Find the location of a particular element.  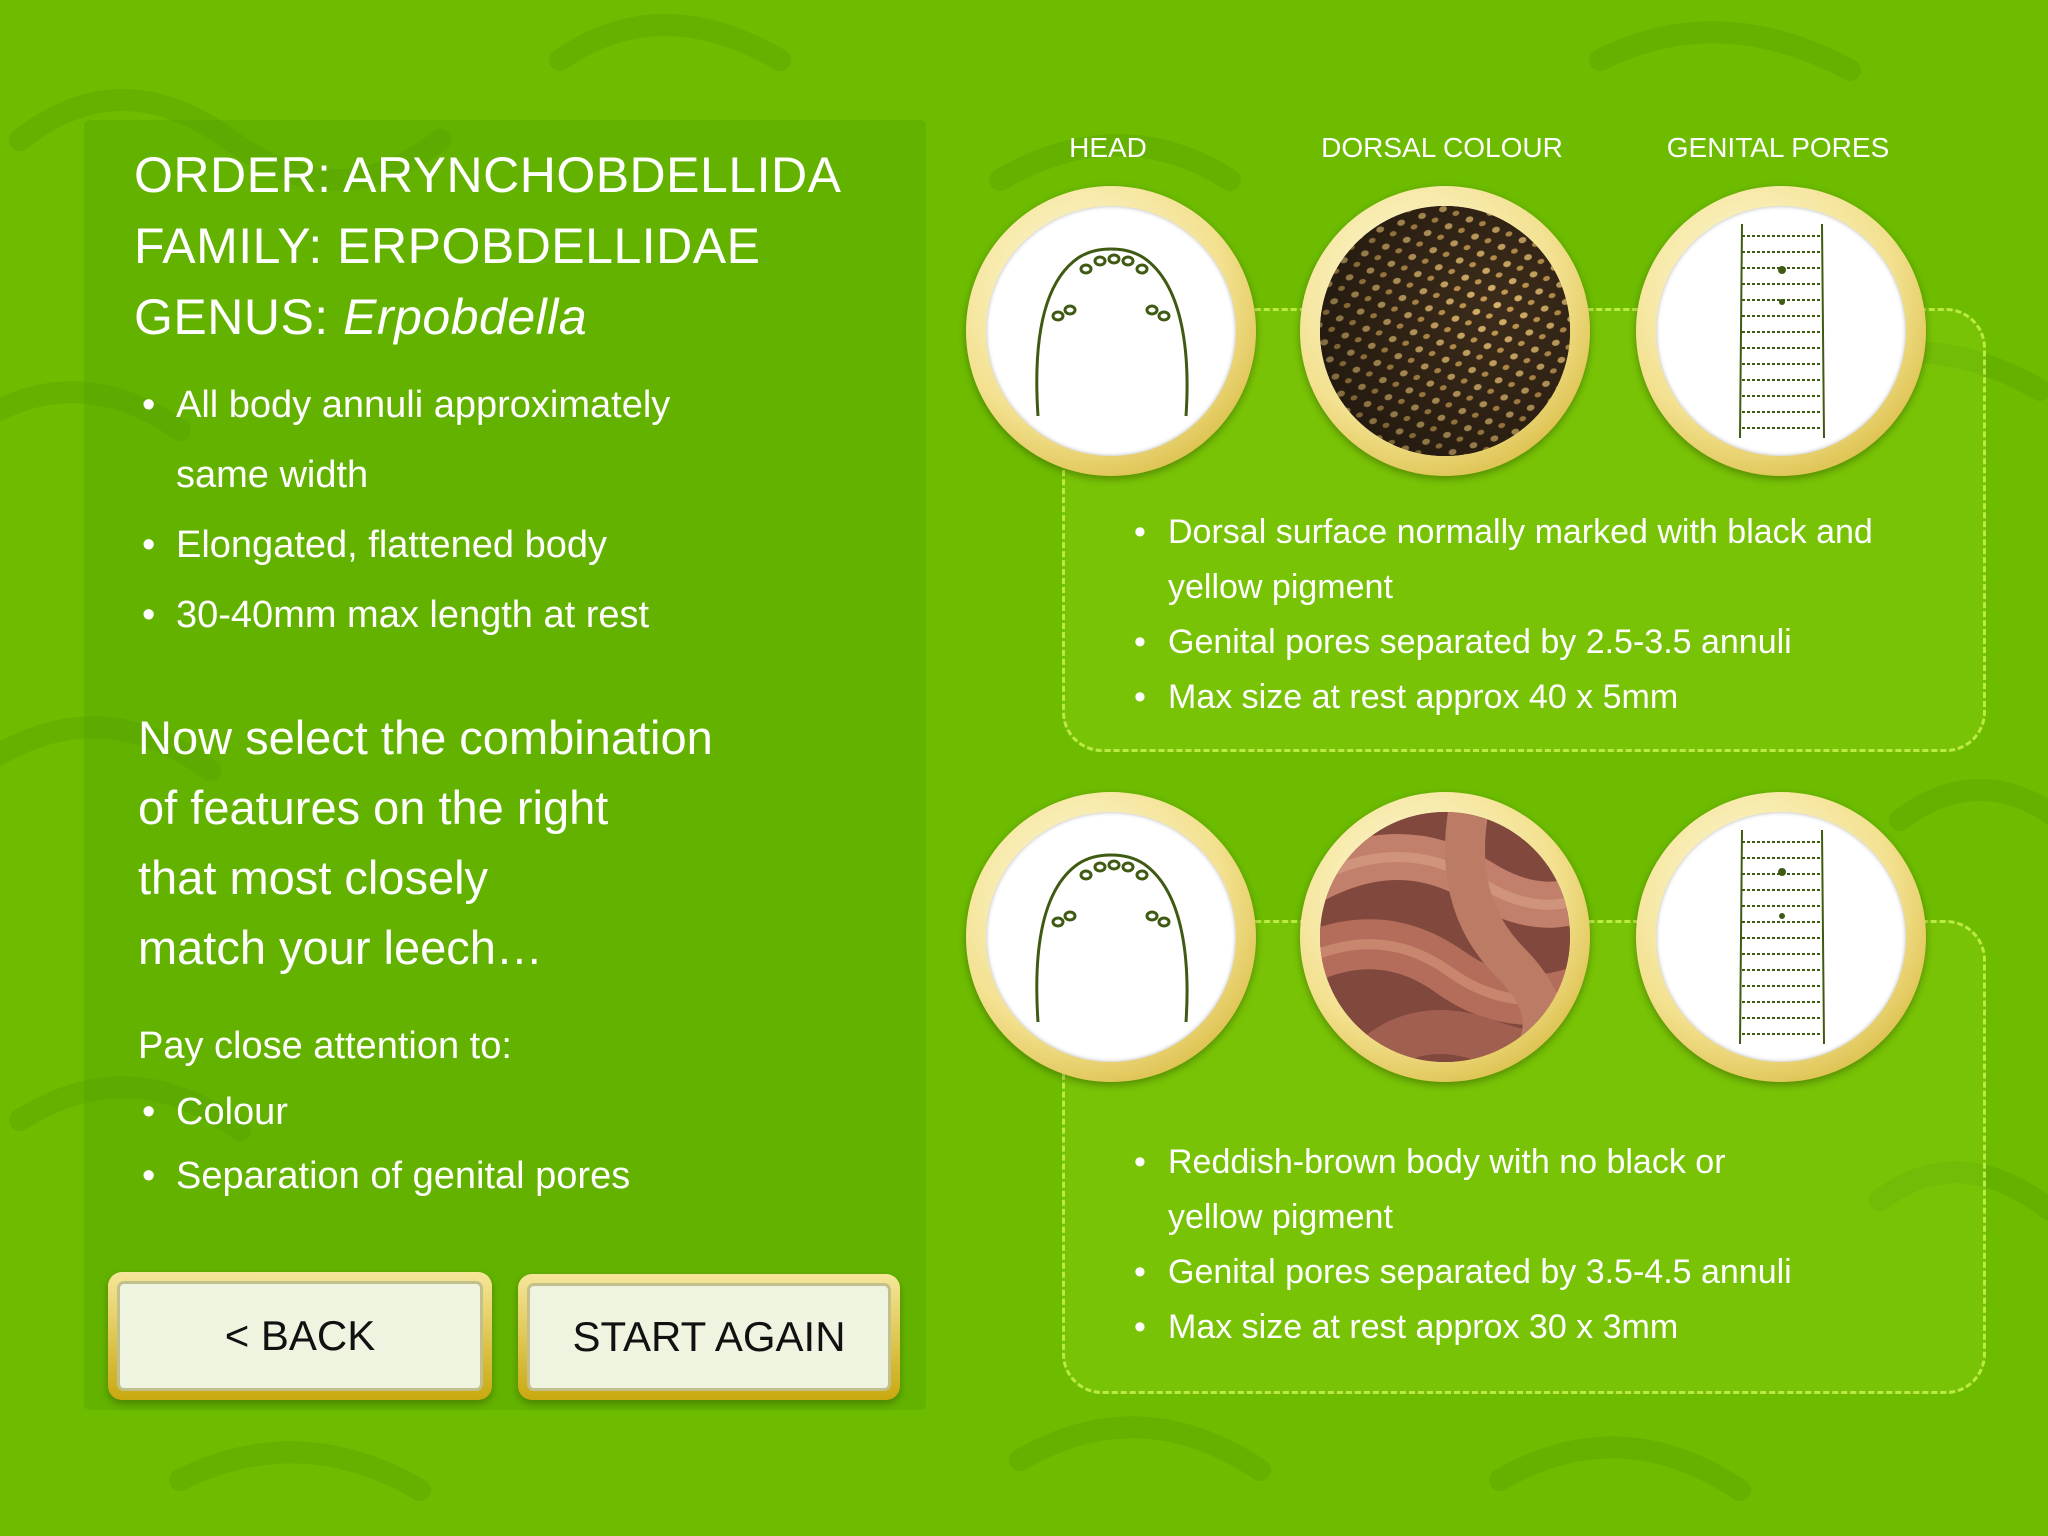

order-line: ORDER: ARYNCHOBDELLIDA is located at coordinates (488, 175).